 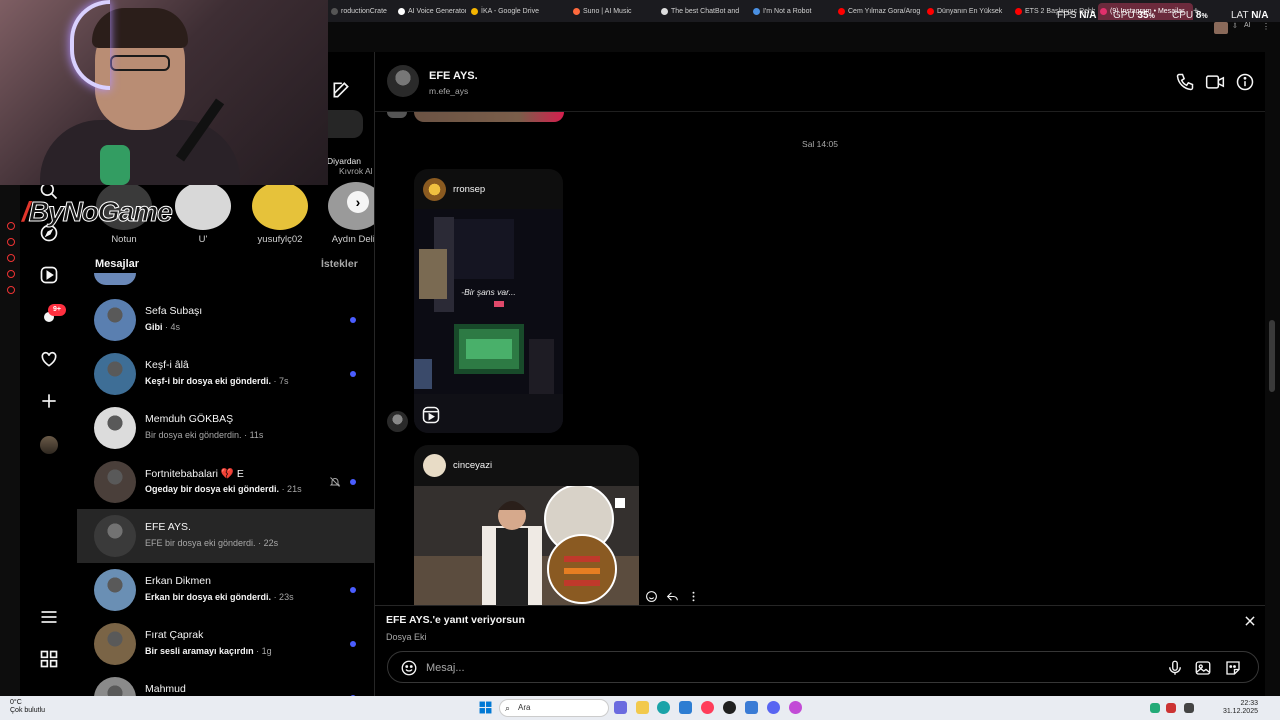 I want to click on browser-tab: I'm Not a Robot, so click(x=791, y=11).